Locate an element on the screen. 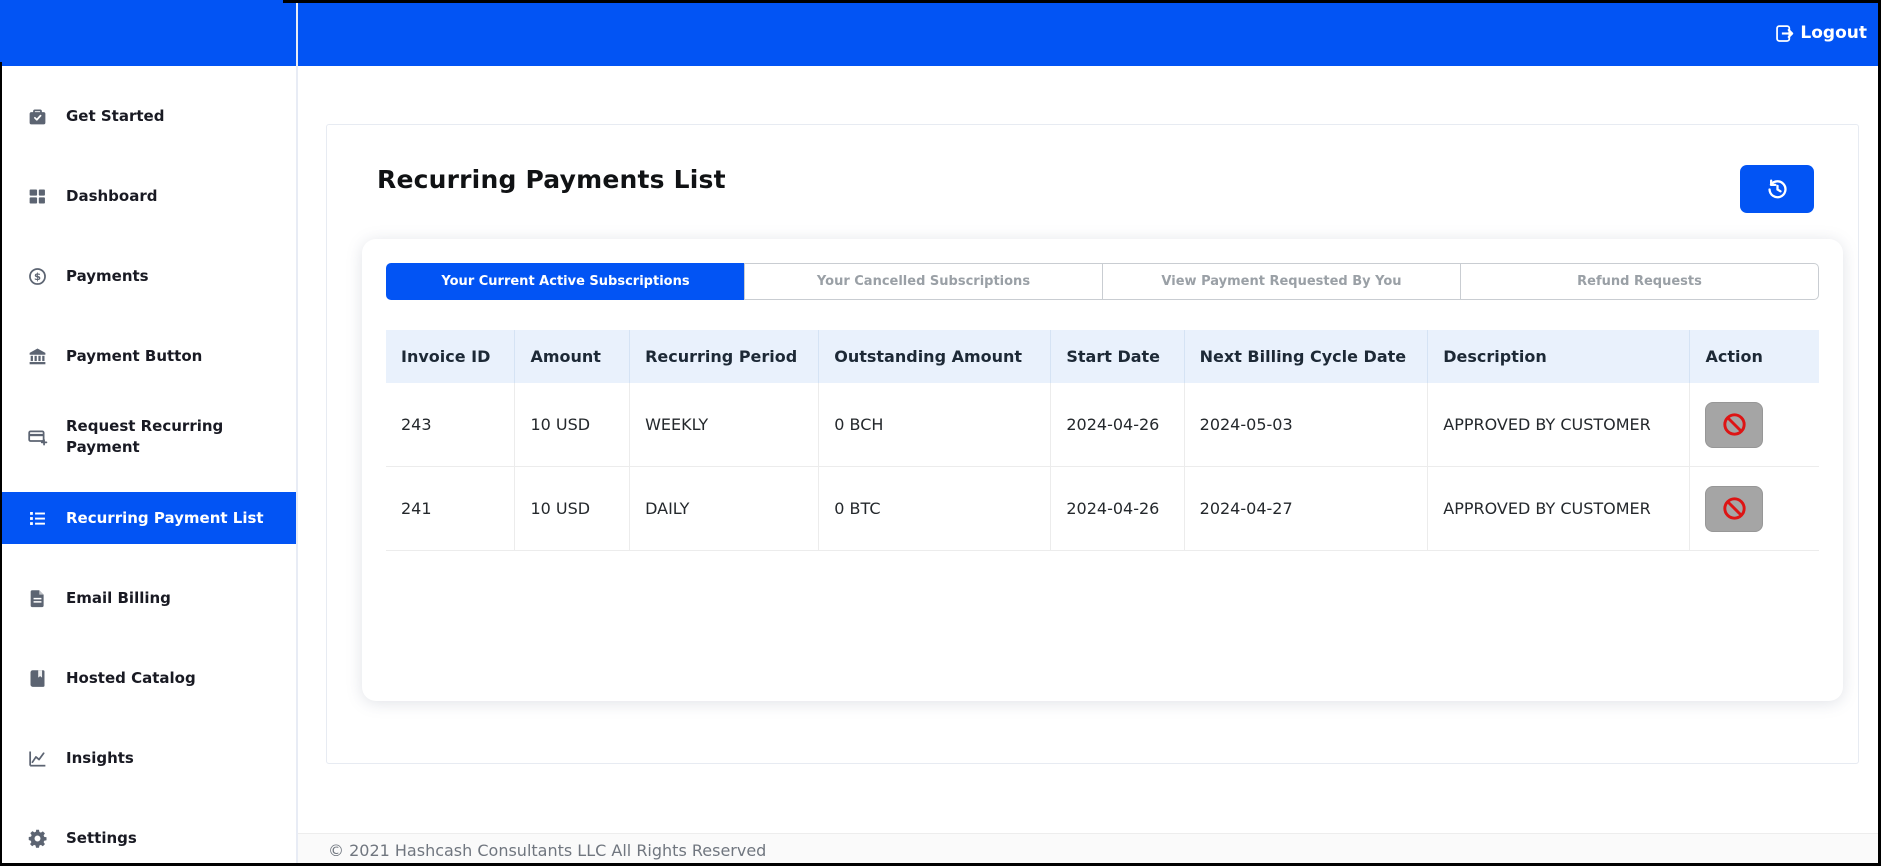 This screenshot has height=866, width=1881. sidebar-item-email-billing: Email Billing is located at coordinates (148, 598).